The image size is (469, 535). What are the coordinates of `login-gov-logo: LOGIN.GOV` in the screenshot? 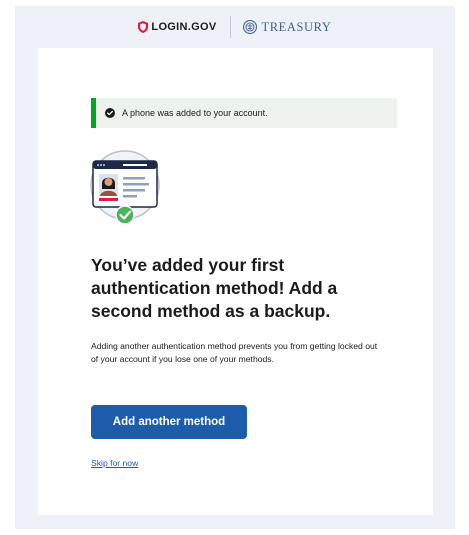 It's located at (177, 27).